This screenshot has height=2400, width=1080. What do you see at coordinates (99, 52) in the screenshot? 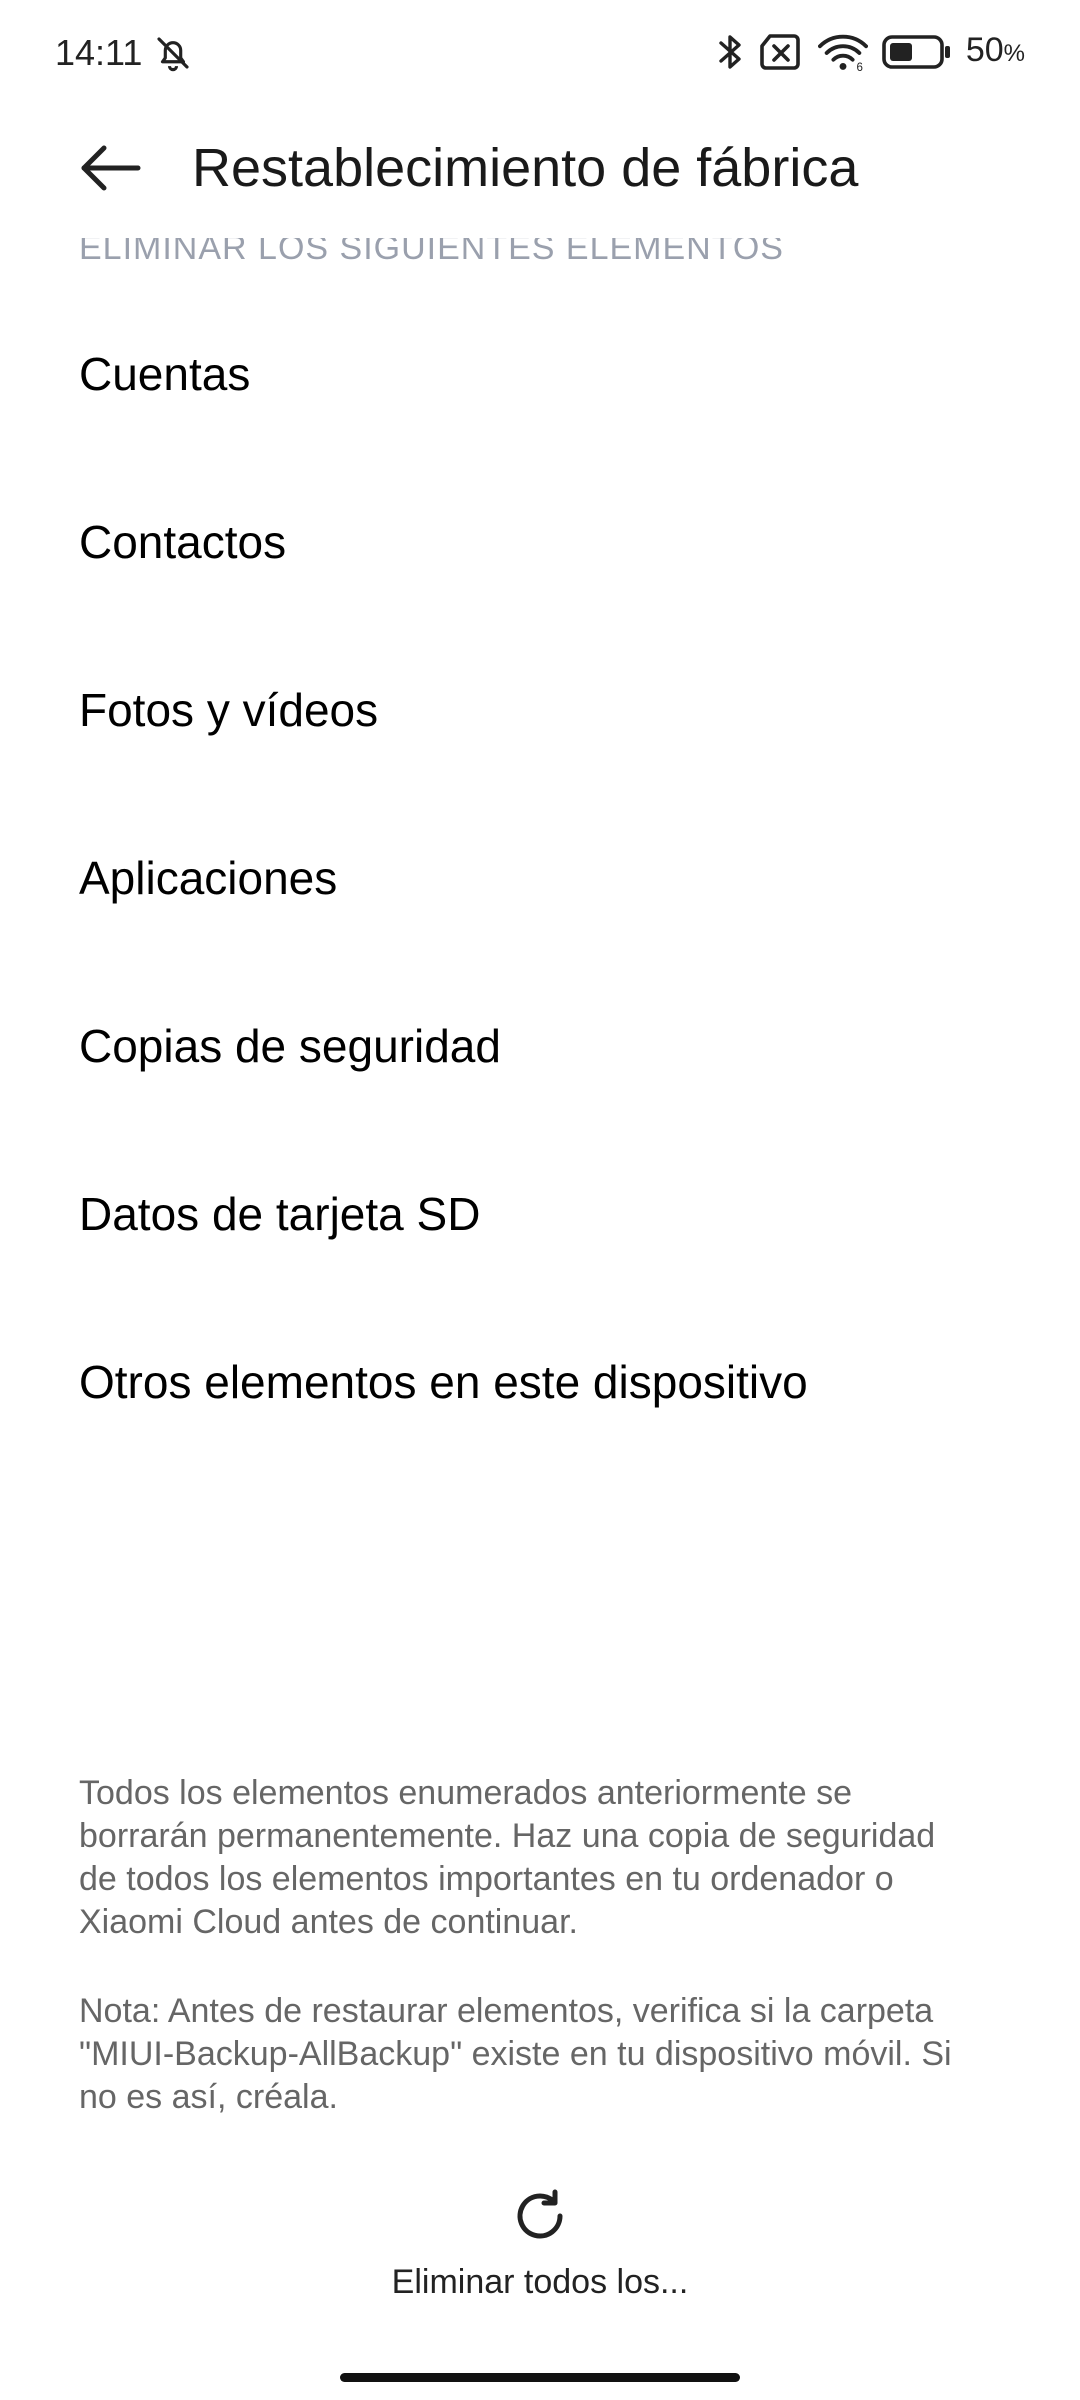
I see `status-time: 14:11` at bounding box center [99, 52].